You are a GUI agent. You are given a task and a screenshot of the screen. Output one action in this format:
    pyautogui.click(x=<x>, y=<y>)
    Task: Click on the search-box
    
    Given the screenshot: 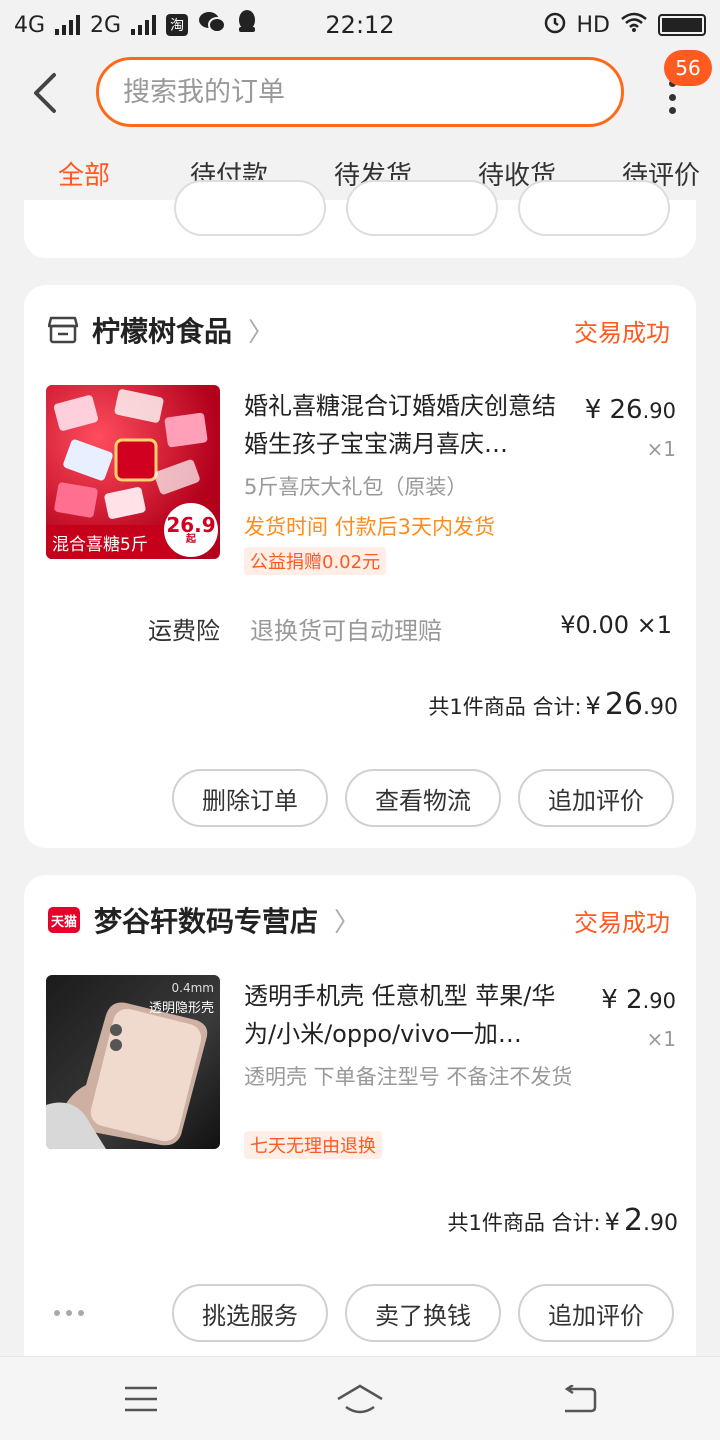 What is the action you would take?
    pyautogui.click(x=360, y=92)
    